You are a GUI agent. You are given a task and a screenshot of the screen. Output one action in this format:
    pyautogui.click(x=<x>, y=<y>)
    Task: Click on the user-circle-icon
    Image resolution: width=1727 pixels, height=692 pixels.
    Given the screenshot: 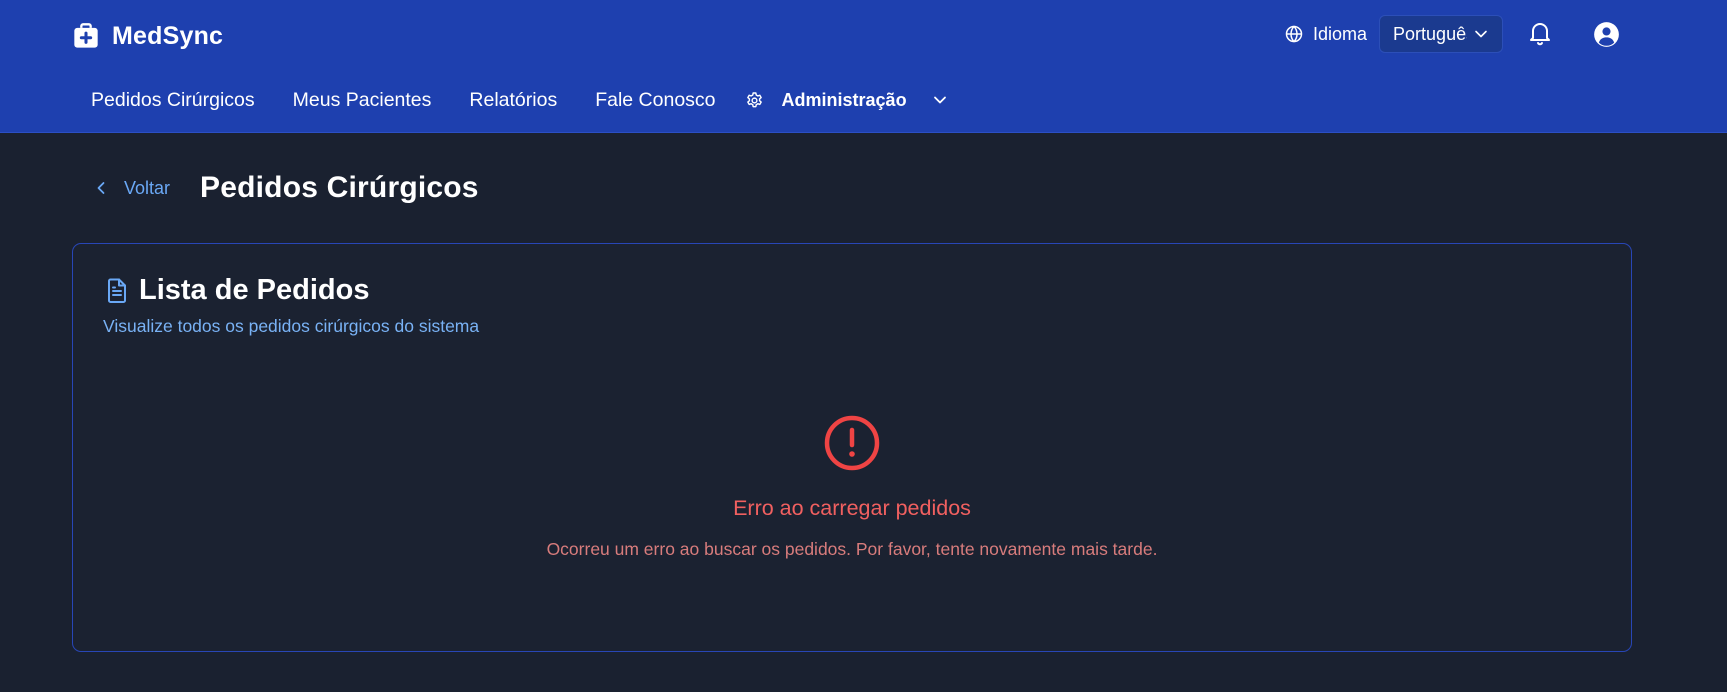 What is the action you would take?
    pyautogui.click(x=1606, y=34)
    